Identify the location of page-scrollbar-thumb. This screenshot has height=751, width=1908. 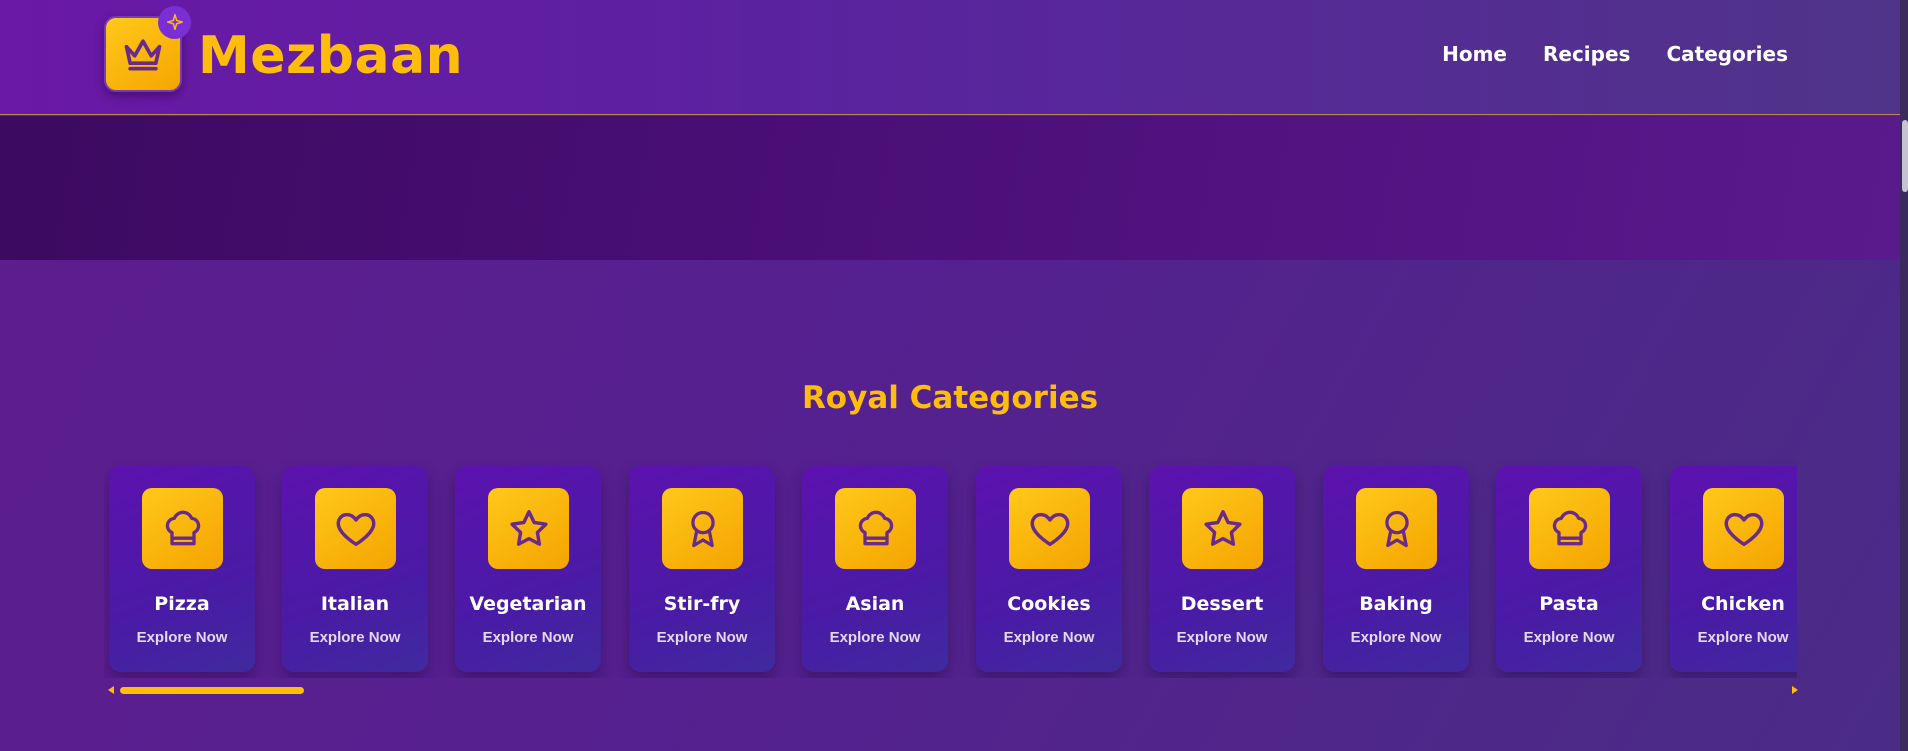
(1905, 156).